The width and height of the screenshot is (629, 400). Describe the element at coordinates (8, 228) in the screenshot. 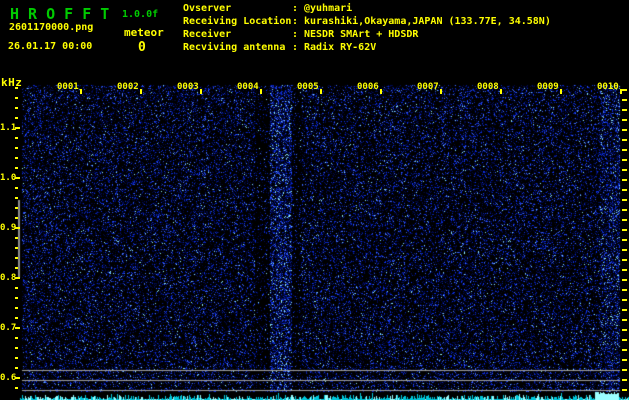

I see `freq-tick-label: 0.9` at that location.